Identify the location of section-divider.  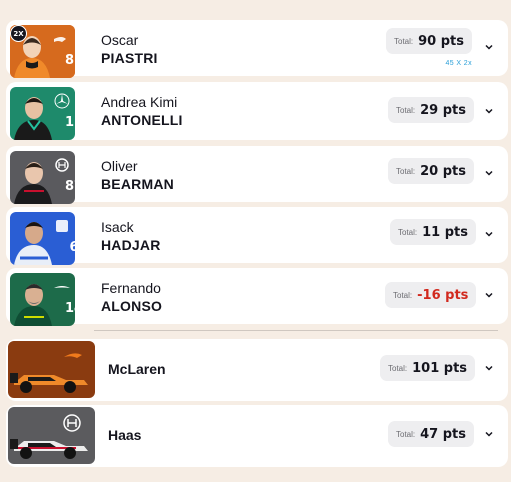
(296, 330).